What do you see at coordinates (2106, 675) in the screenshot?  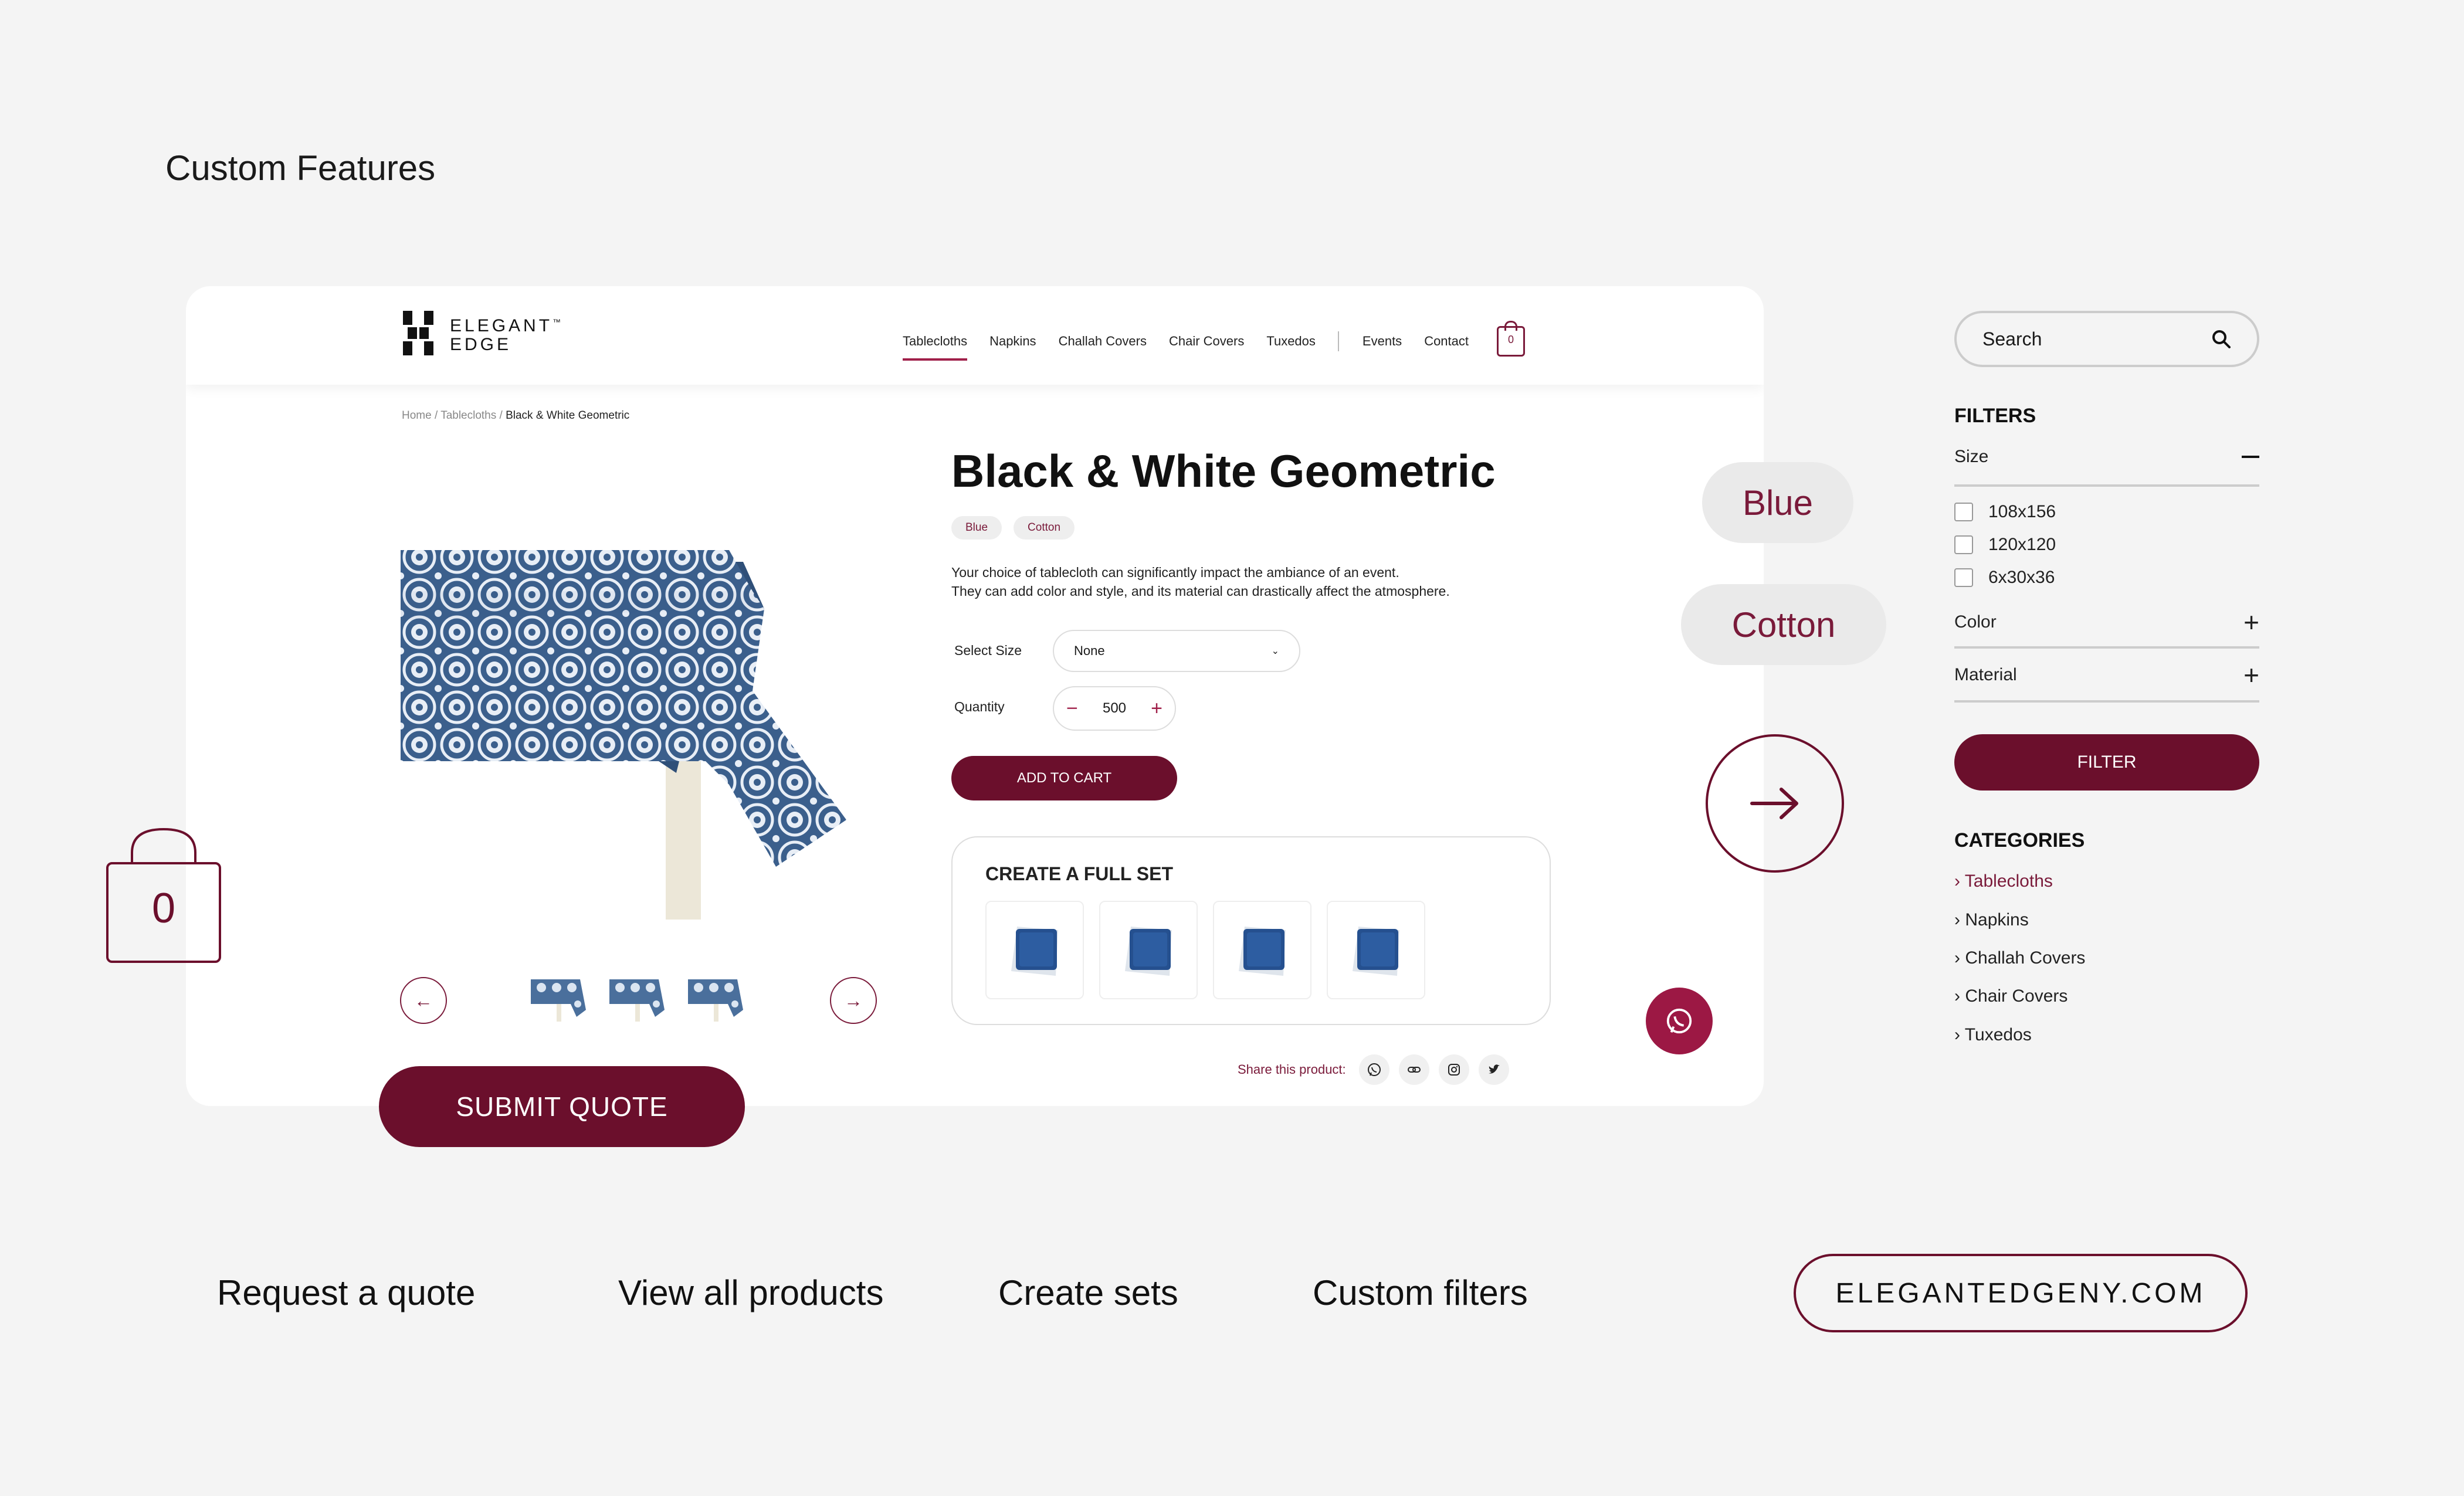 I see `material-filter-header: Material +` at bounding box center [2106, 675].